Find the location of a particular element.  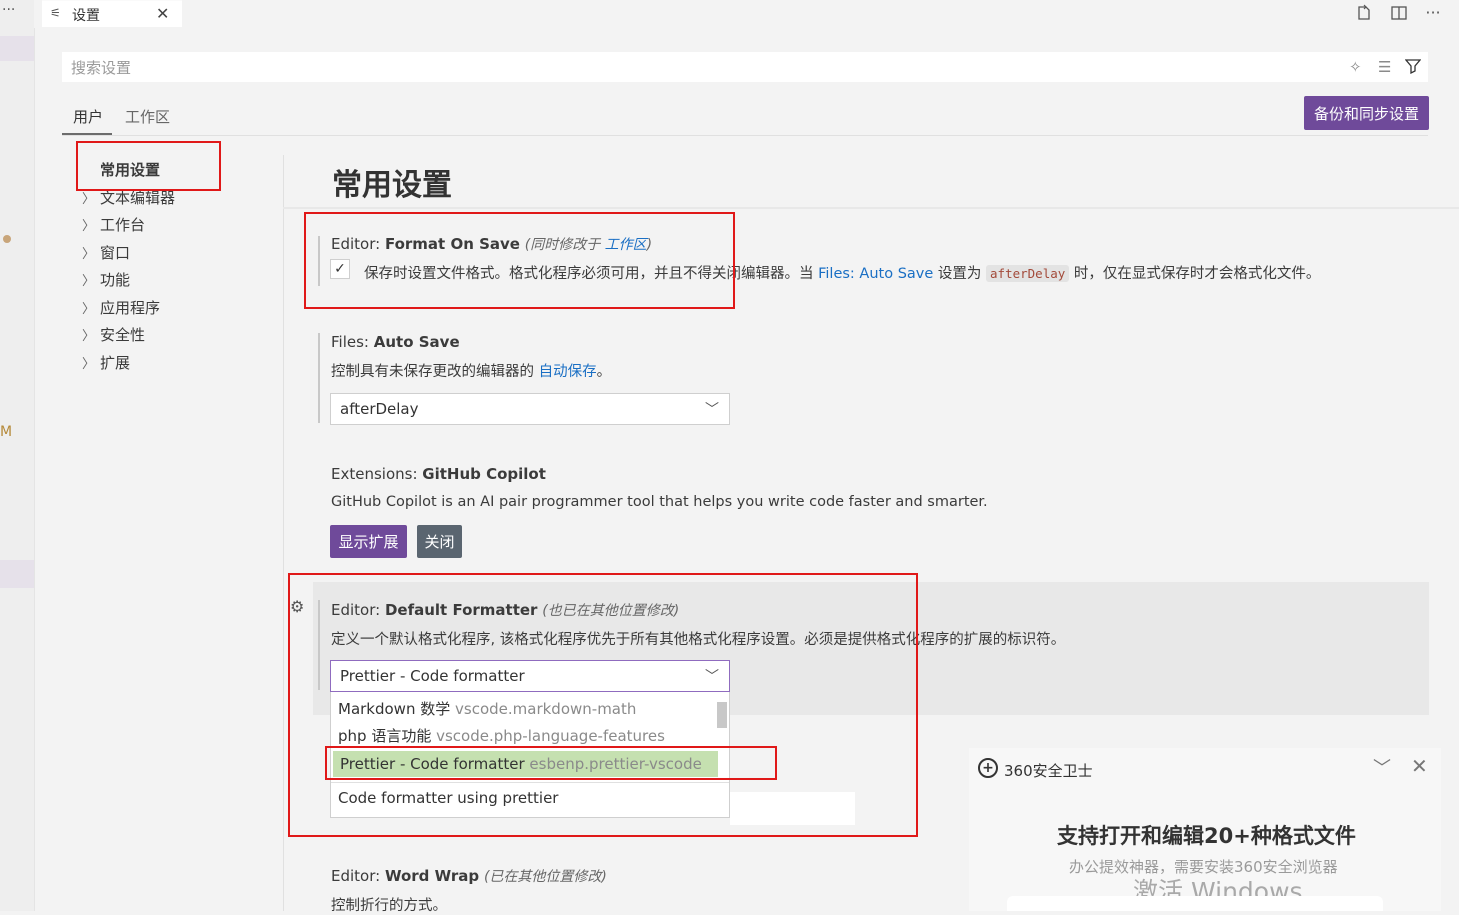

360-logo-icon: + is located at coordinates (988, 768).